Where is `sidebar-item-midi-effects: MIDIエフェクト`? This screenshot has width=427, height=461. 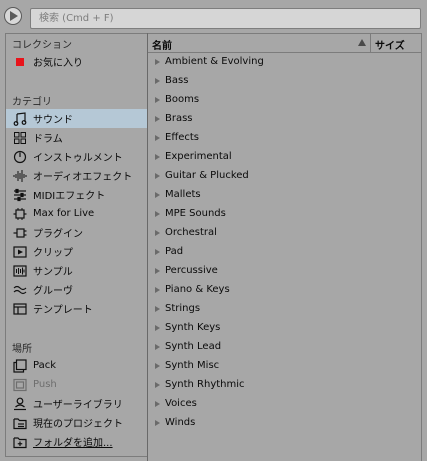 sidebar-item-midi-effects: MIDIエフェクト is located at coordinates (77, 194).